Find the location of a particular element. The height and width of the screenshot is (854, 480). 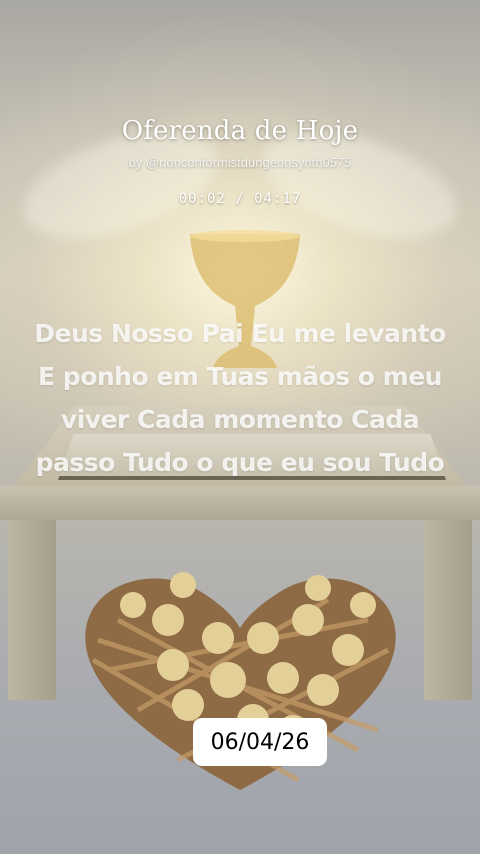

table-edge is located at coordinates (240, 503).